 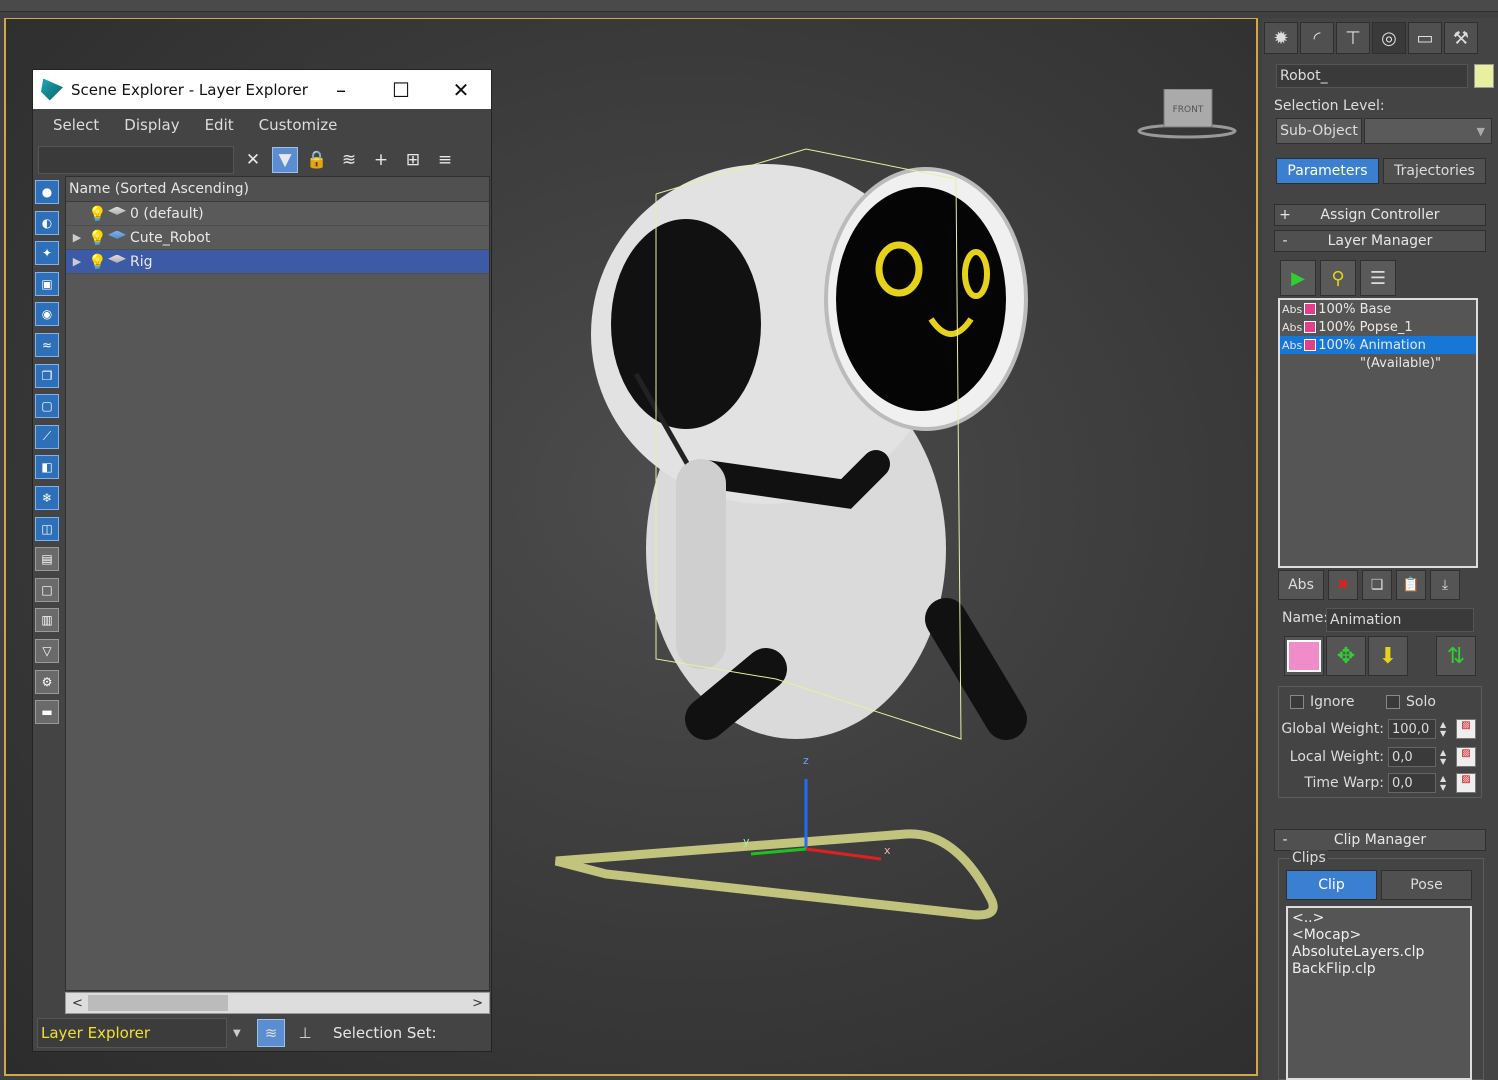 I want to click on add-icon: +, so click(x=381, y=160).